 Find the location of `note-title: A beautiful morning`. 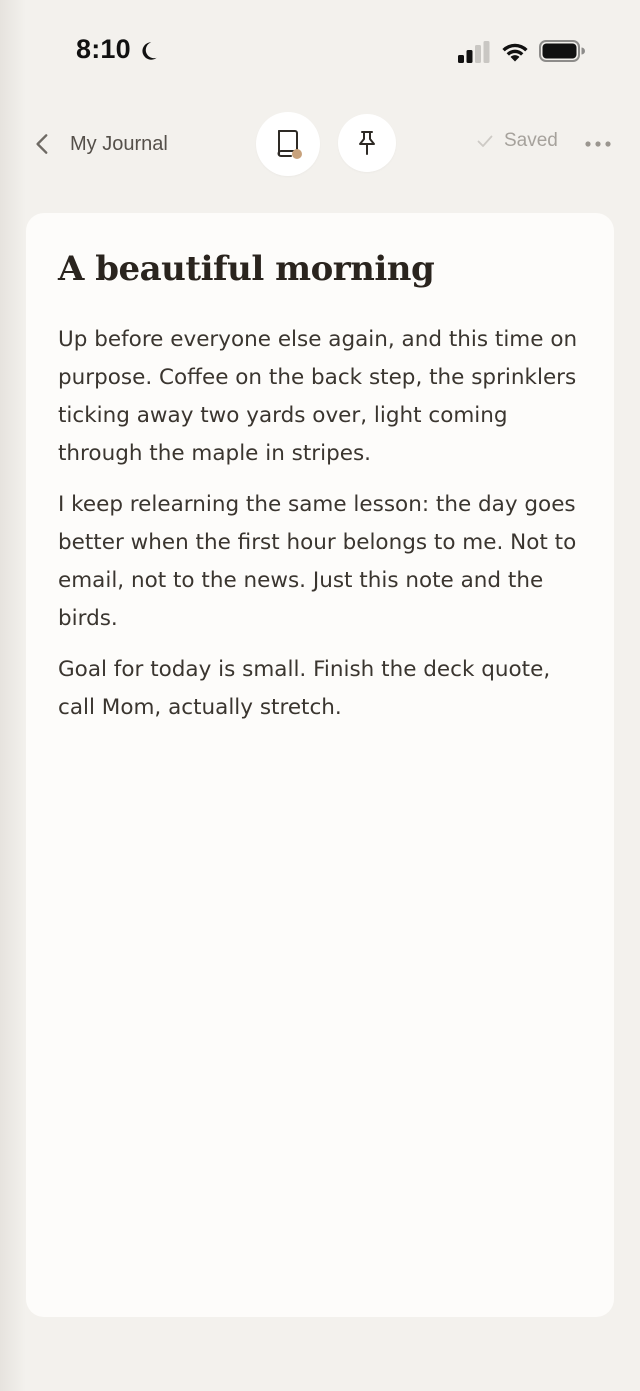

note-title: A beautiful morning is located at coordinates (246, 269).